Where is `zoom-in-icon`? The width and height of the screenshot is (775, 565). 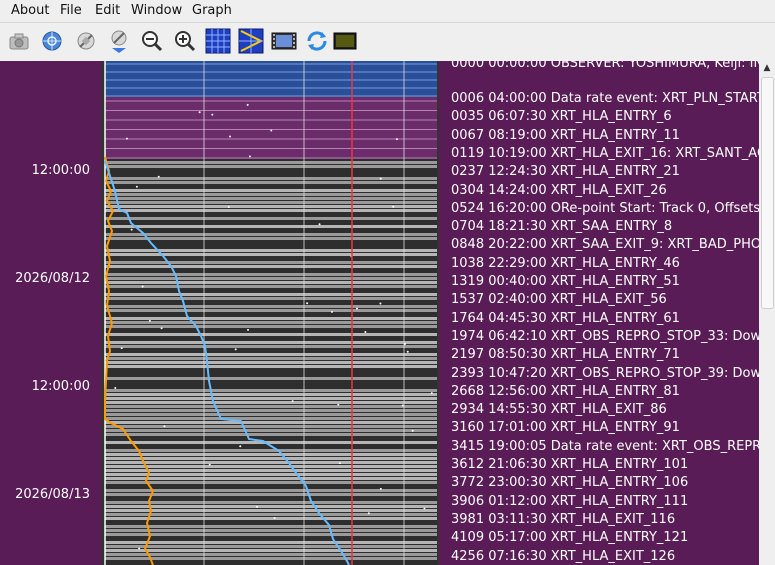 zoom-in-icon is located at coordinates (185, 41).